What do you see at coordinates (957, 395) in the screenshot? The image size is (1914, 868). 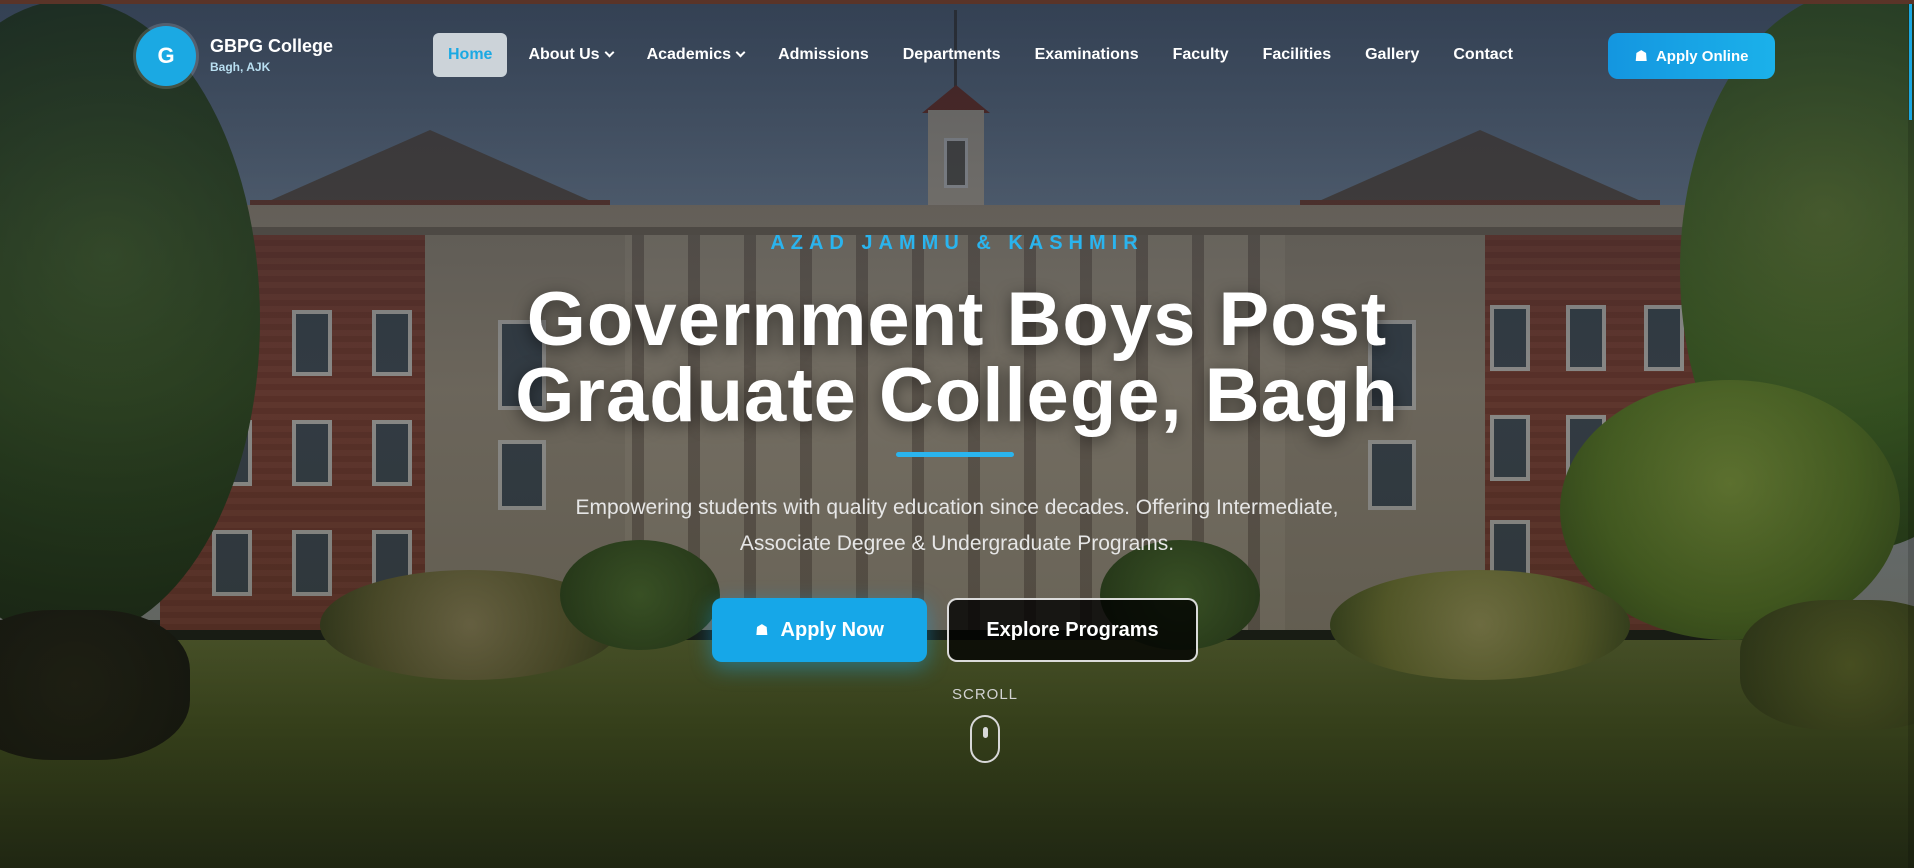 I see `hero-title-line-2: Graduate College, Bagh` at bounding box center [957, 395].